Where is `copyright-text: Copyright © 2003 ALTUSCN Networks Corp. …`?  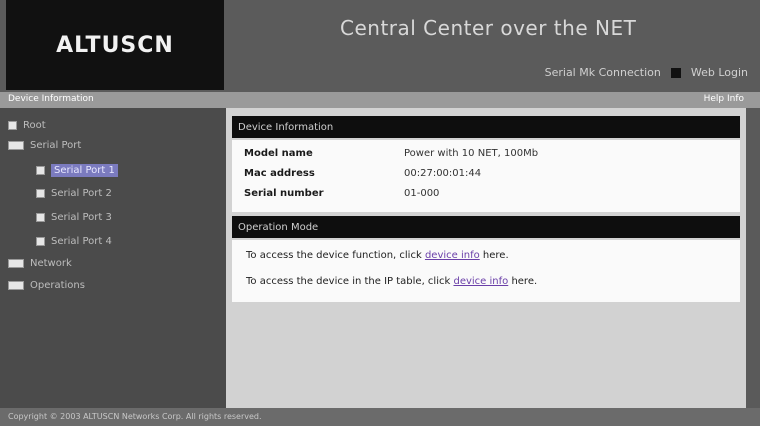 copyright-text: Copyright © 2003 ALTUSCN Networks Corp. … is located at coordinates (135, 416).